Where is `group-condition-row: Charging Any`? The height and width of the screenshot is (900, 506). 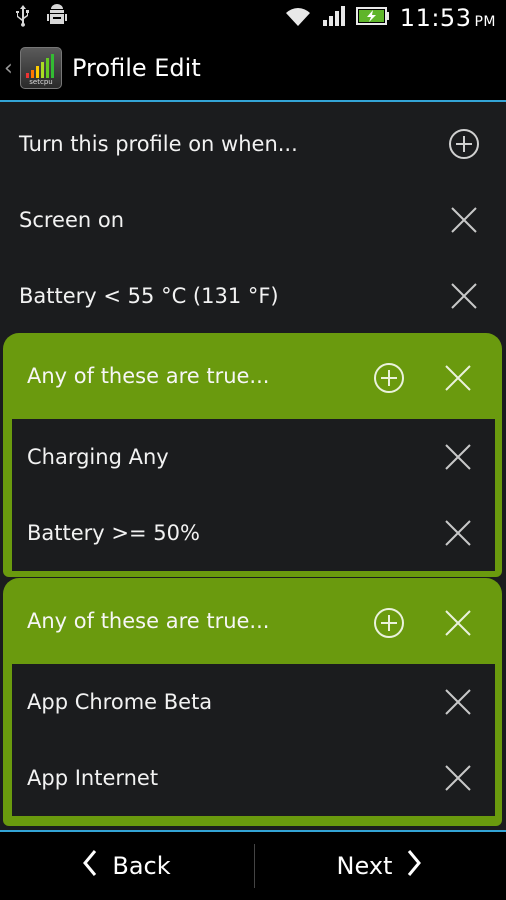
group-condition-row: Charging Any is located at coordinates (253, 457).